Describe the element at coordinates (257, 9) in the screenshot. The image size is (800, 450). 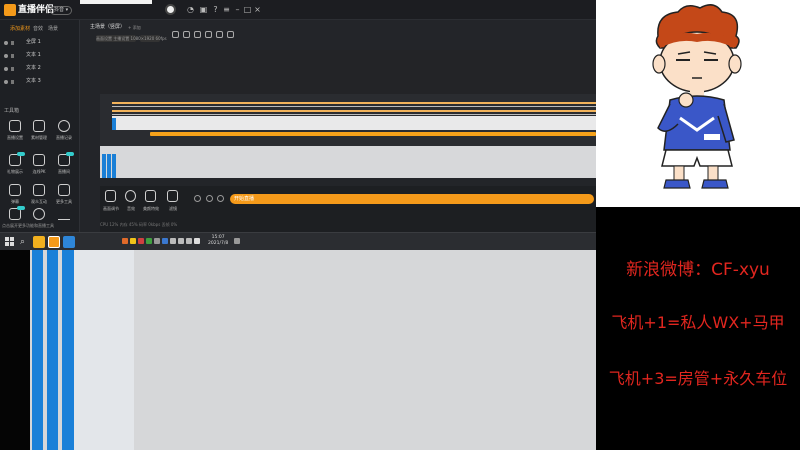
I see `close-icon: ×` at that location.